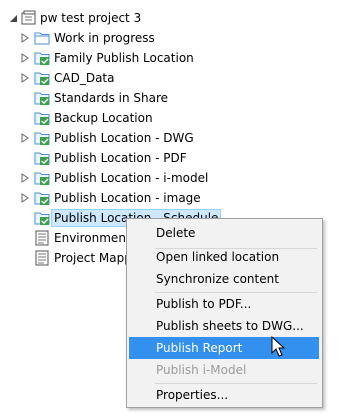 The width and height of the screenshot is (338, 416). What do you see at coordinates (124, 138) in the screenshot?
I see `tree-item-label: Publish Location - DWG` at bounding box center [124, 138].